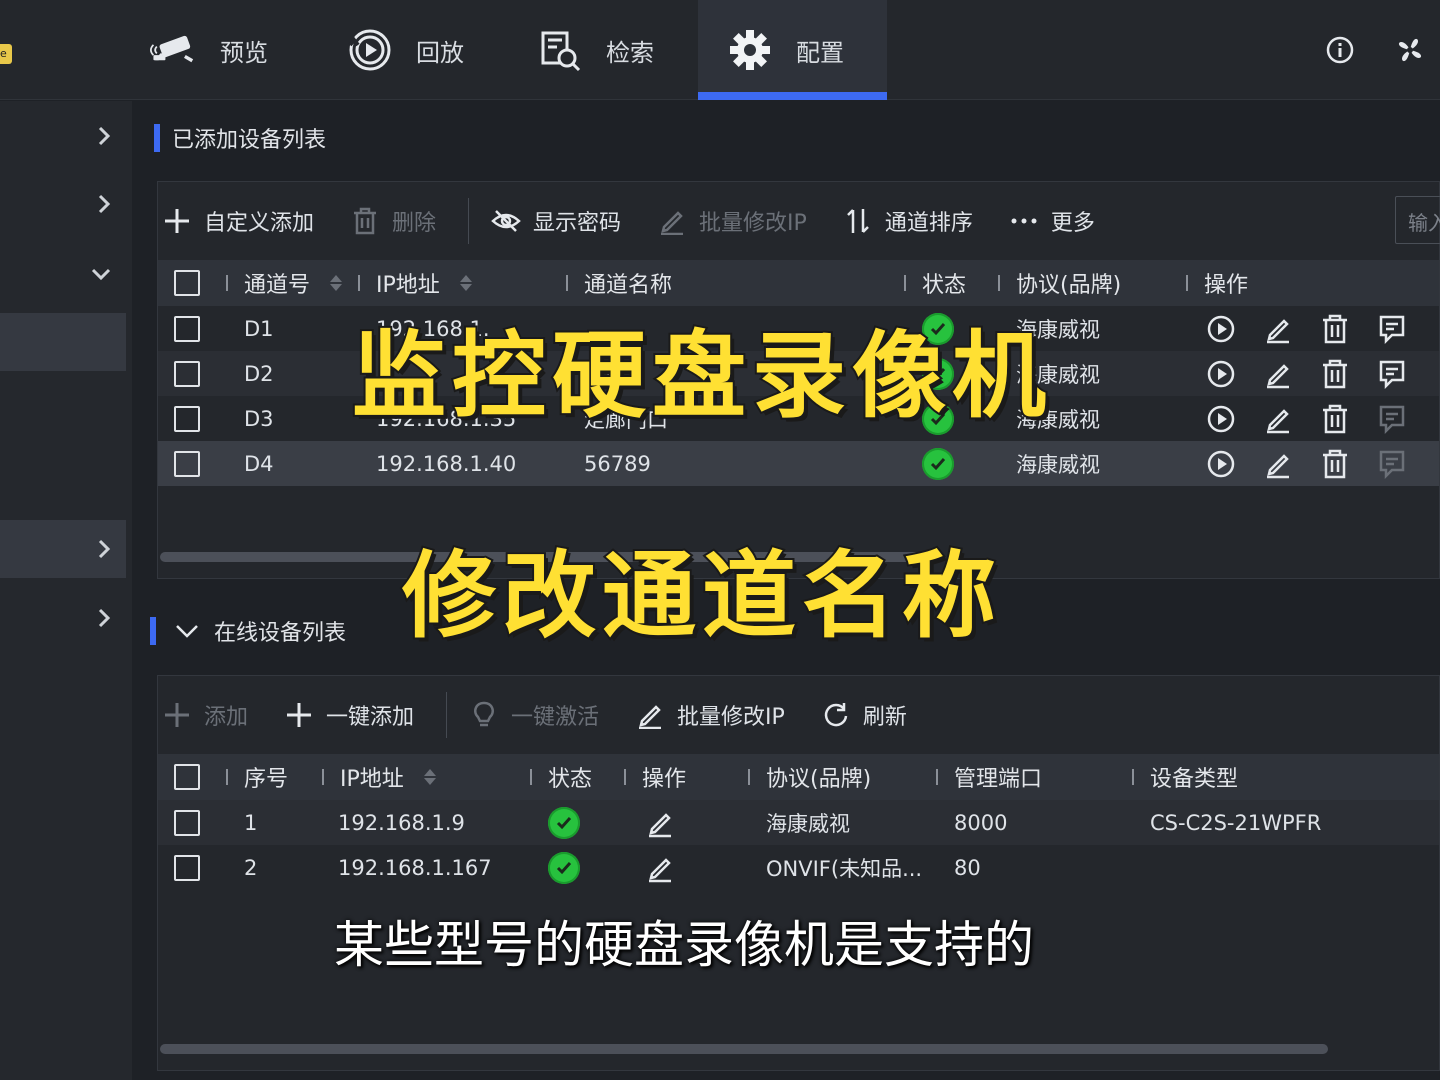 Image resolution: width=1440 pixels, height=1080 pixels. I want to click on delete-button: 删除, so click(393, 221).